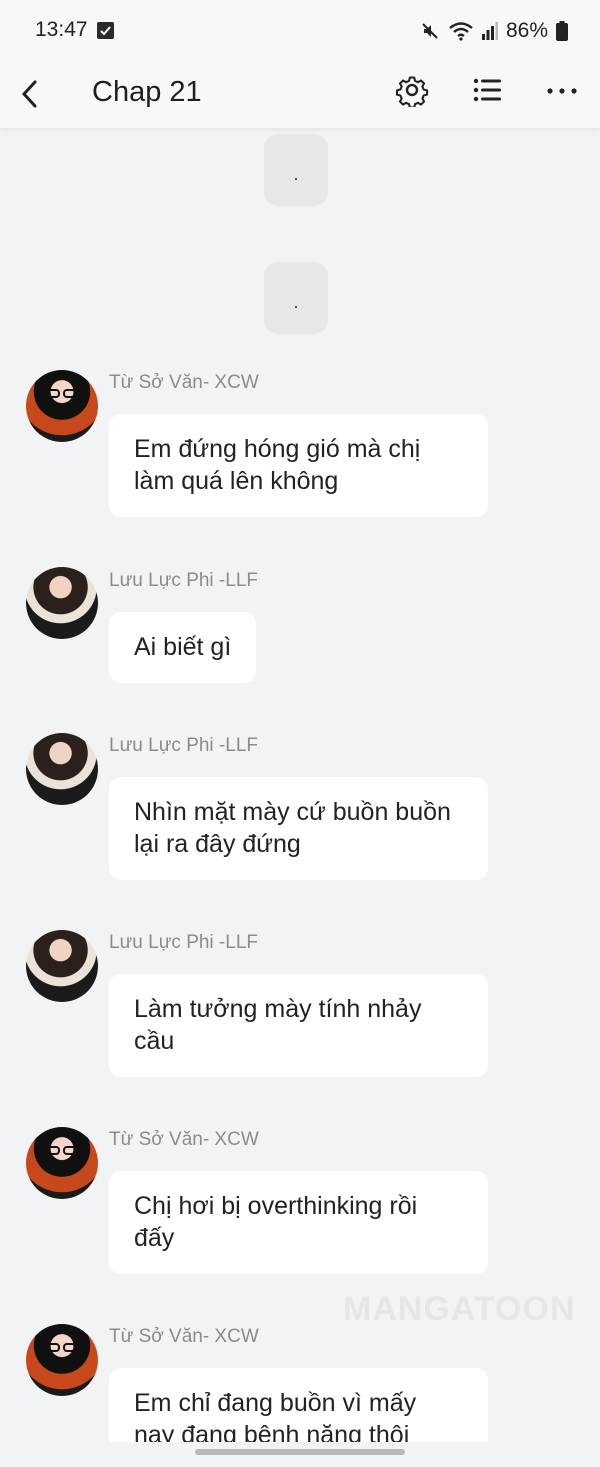  Describe the element at coordinates (183, 647) in the screenshot. I see `message-bubble: Ai biết gì` at that location.